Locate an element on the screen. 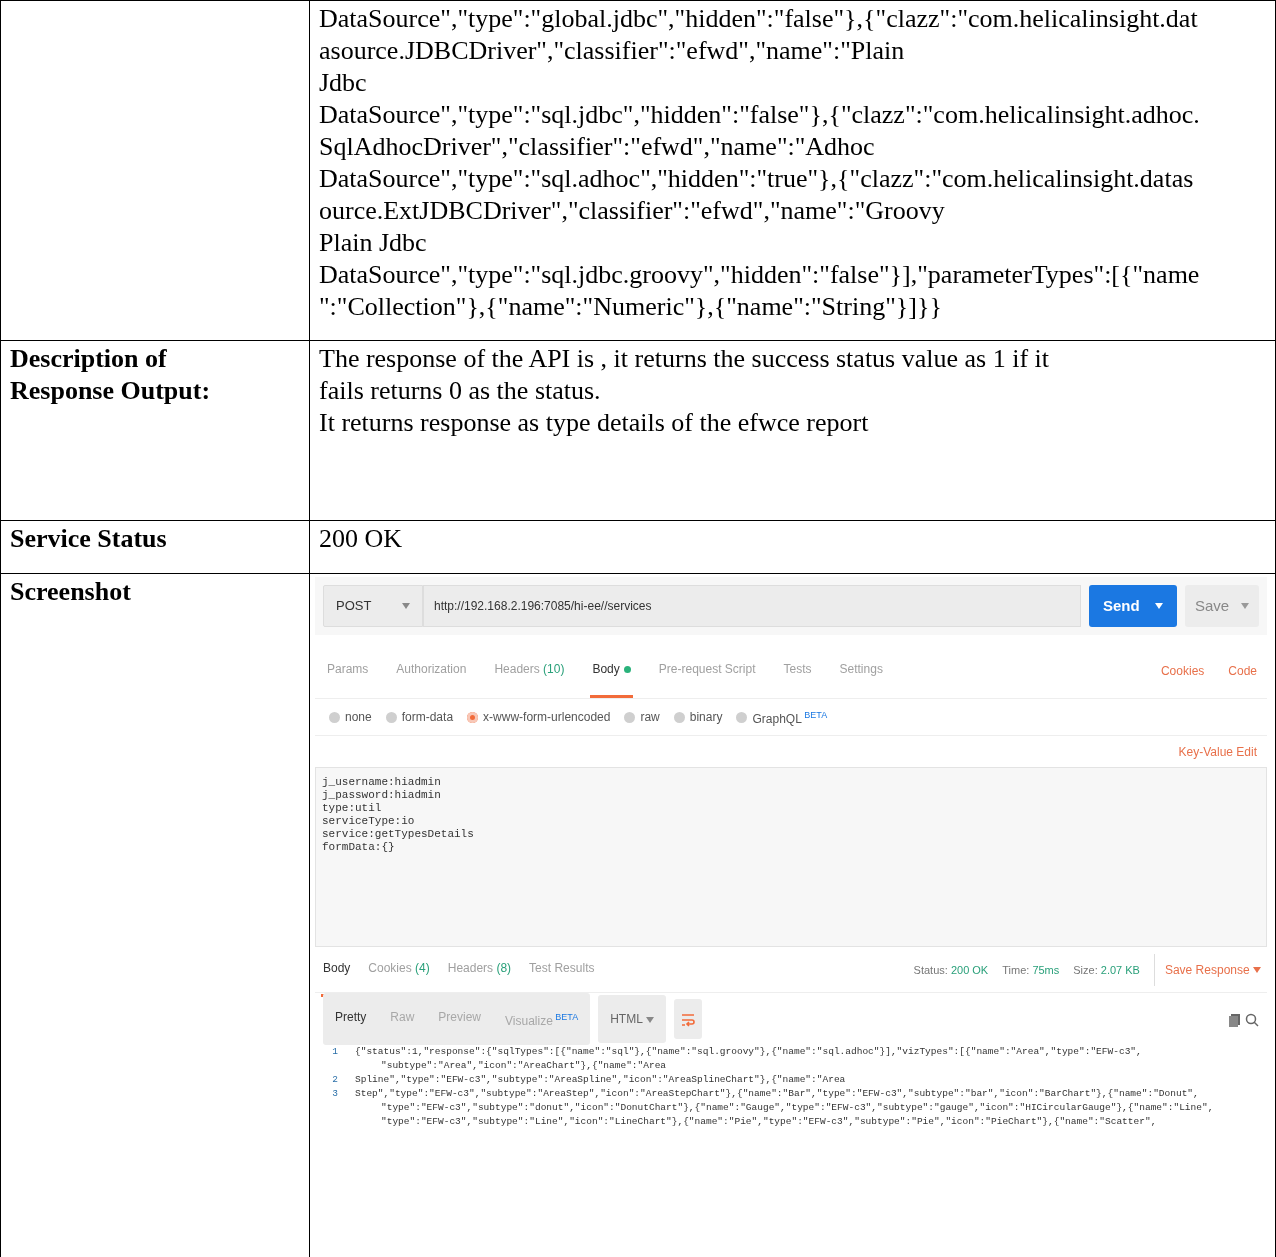  request-tab: Params is located at coordinates (348, 670).